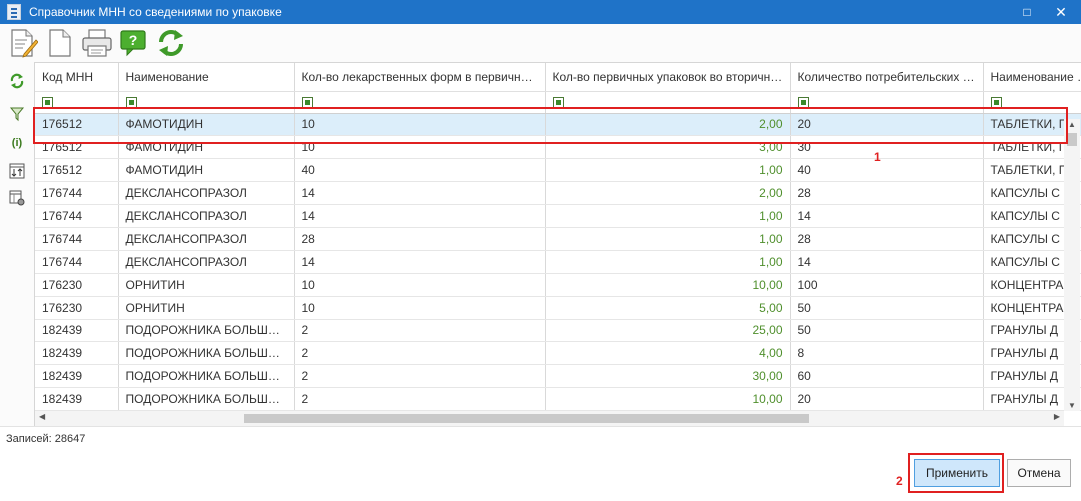 The height and width of the screenshot is (501, 1081). What do you see at coordinates (887, 308) in the screenshot?
I see `table-cell: 50` at bounding box center [887, 308].